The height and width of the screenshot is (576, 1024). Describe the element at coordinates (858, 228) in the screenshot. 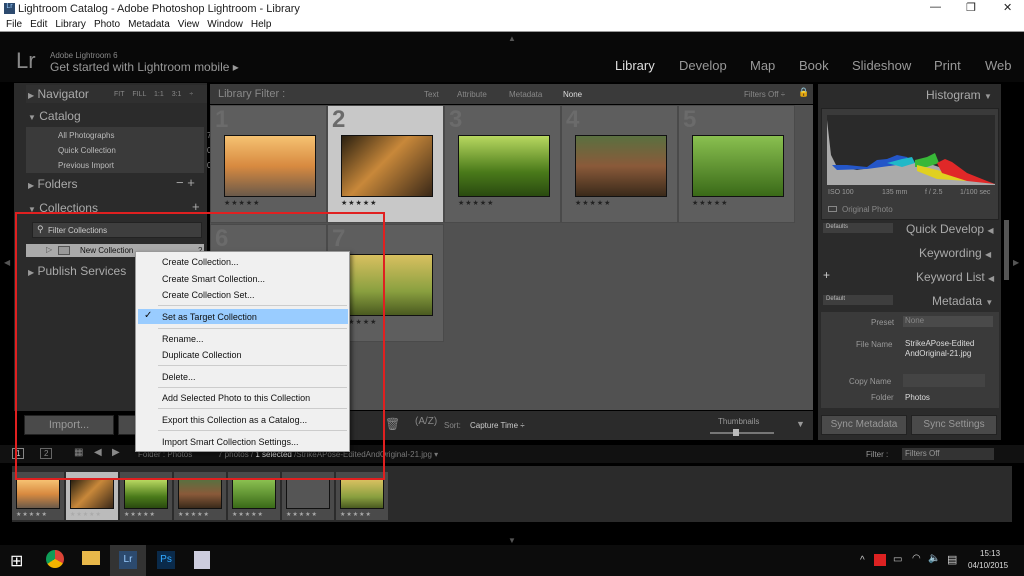

I see `quick-develop-preset: Defaults` at that location.